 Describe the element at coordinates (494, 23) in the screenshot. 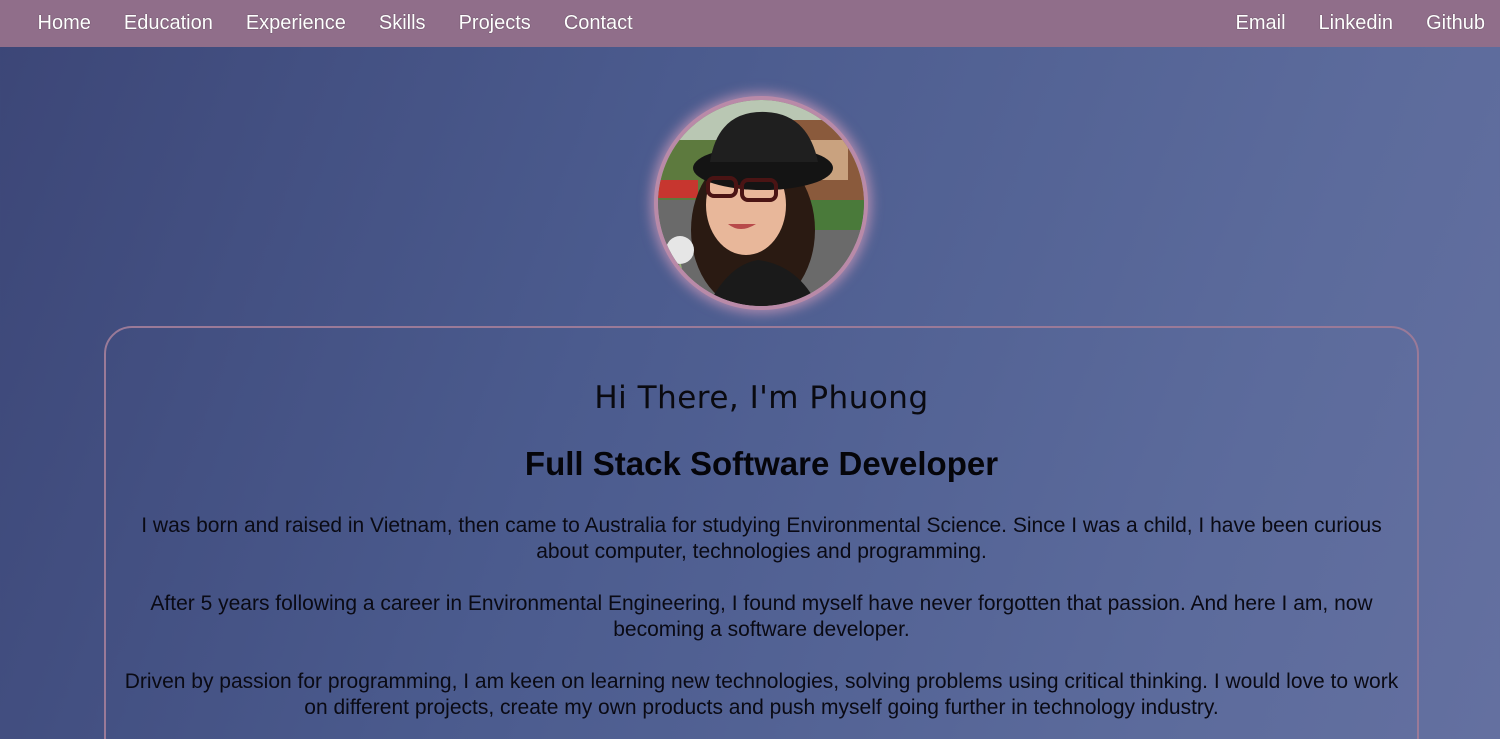

I see `nav-projects-link: Projects` at that location.